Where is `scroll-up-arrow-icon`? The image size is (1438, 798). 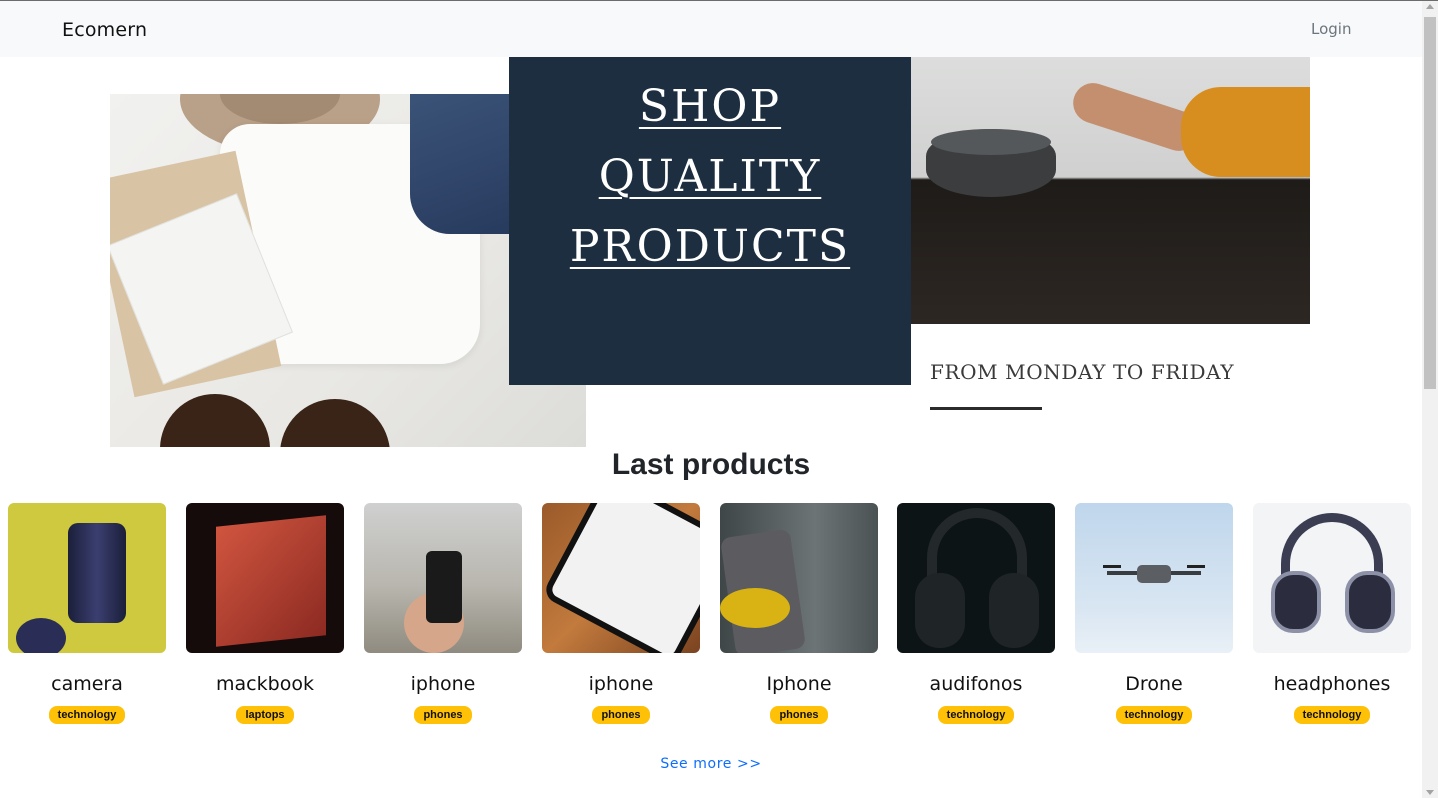
scroll-up-arrow-icon is located at coordinates (1430, 6).